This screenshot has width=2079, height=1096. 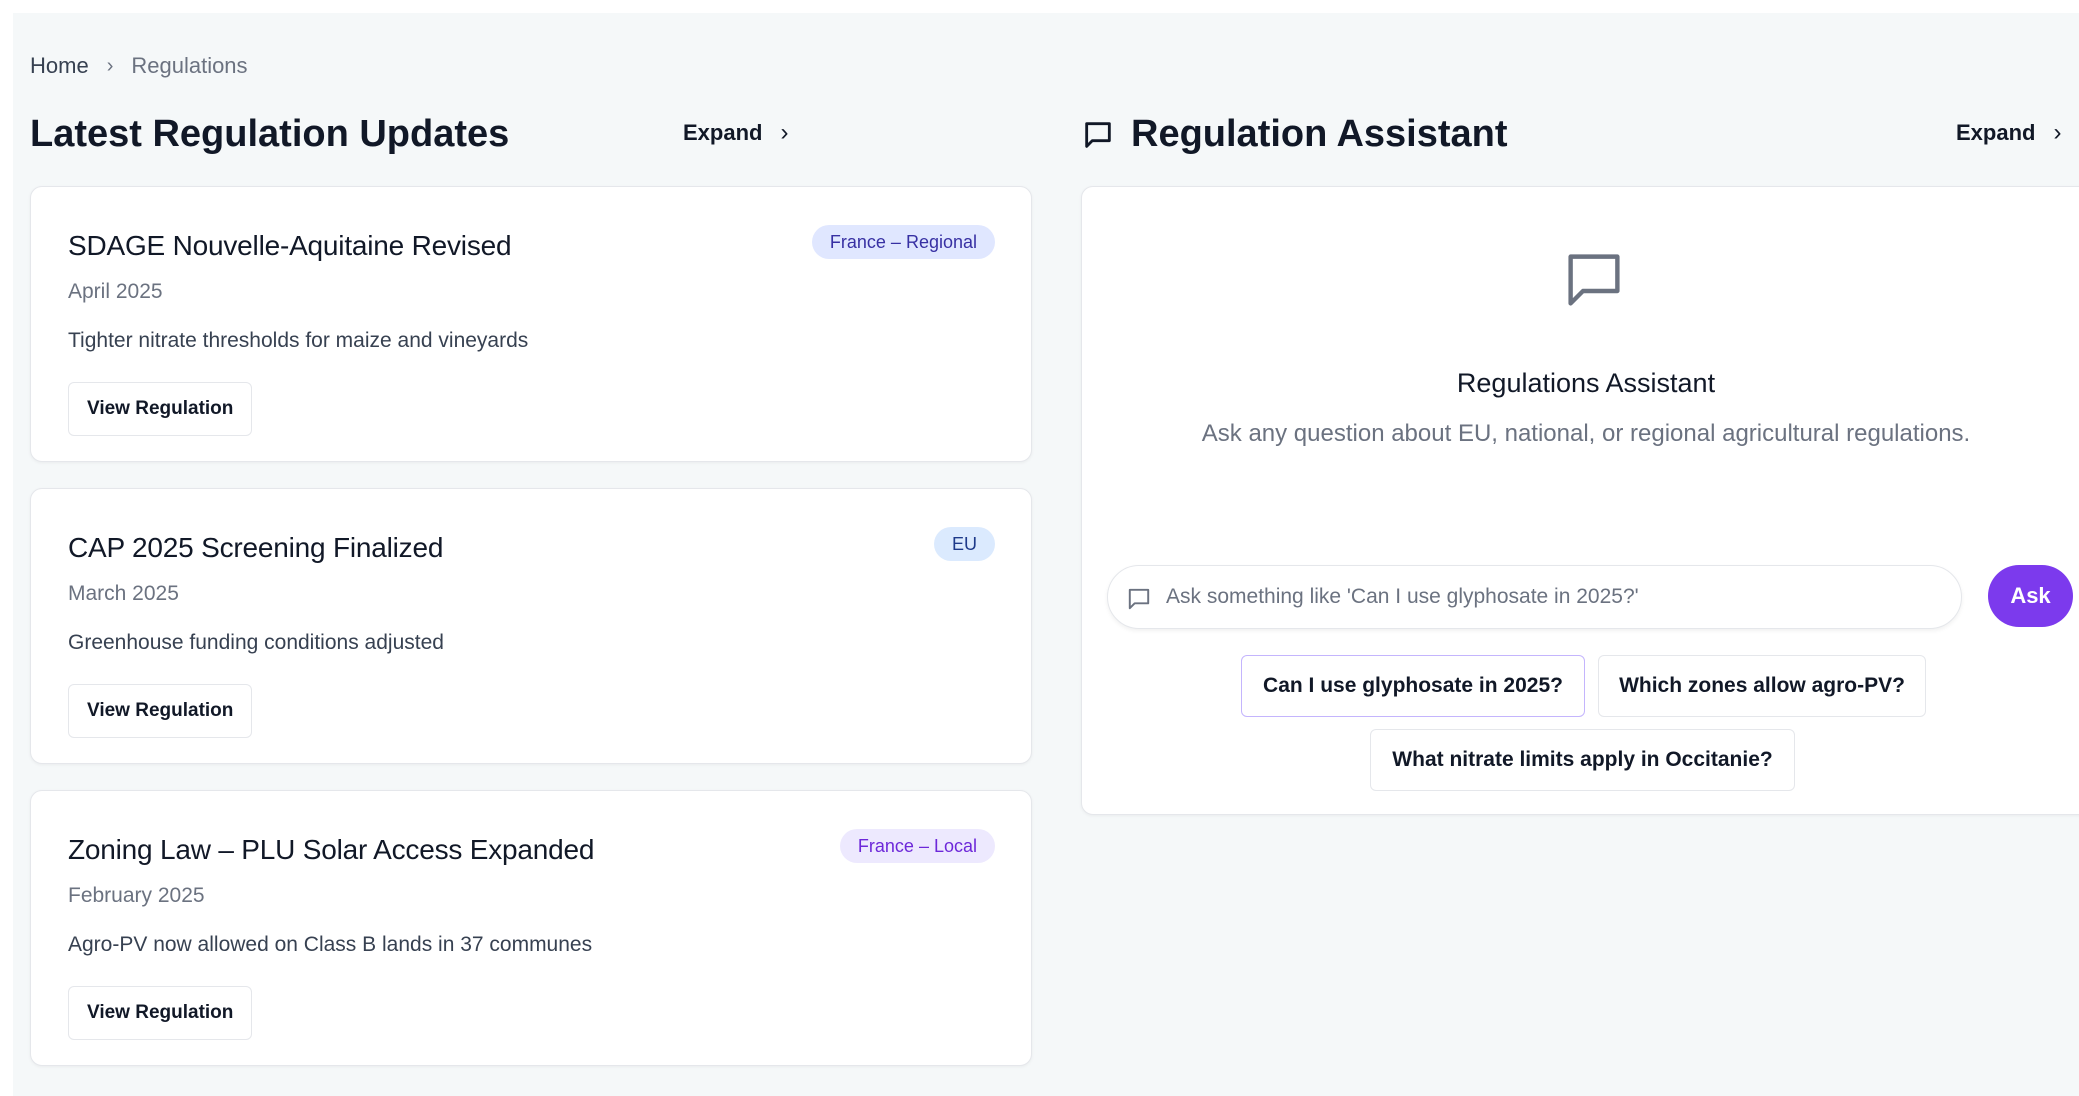 I want to click on ask-input-container, so click(x=1534, y=597).